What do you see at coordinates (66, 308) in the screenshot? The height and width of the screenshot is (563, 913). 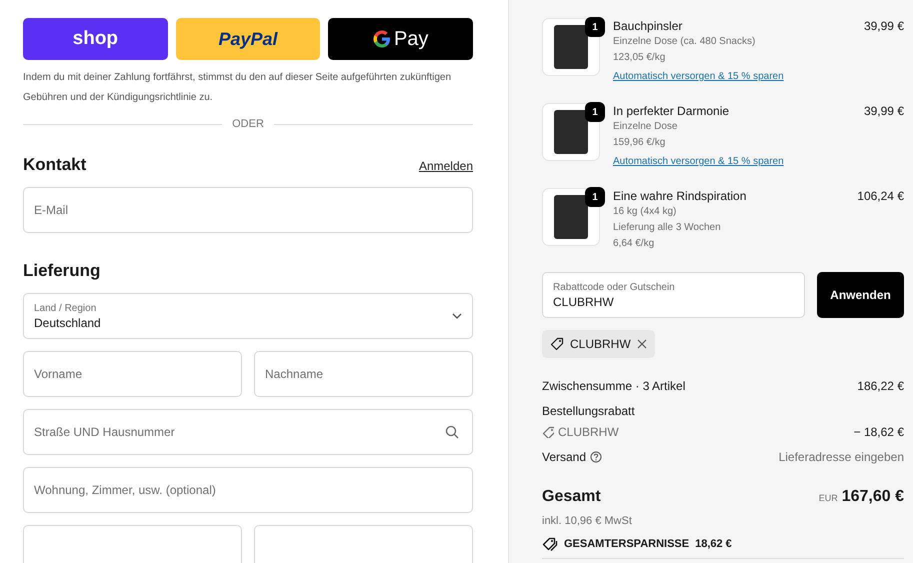 I see `field-label: Land / Region` at bounding box center [66, 308].